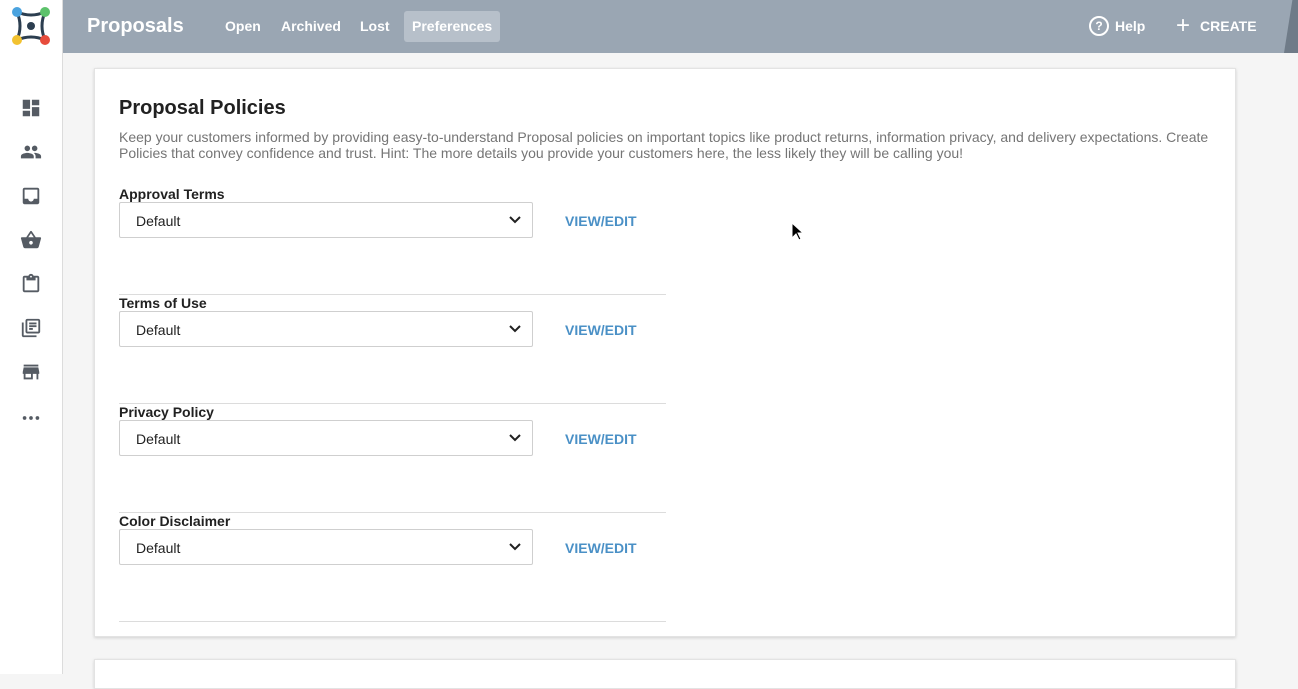 This screenshot has width=1298, height=689. Describe the element at coordinates (326, 329) in the screenshot. I see `terms-of-use-select: Default` at that location.